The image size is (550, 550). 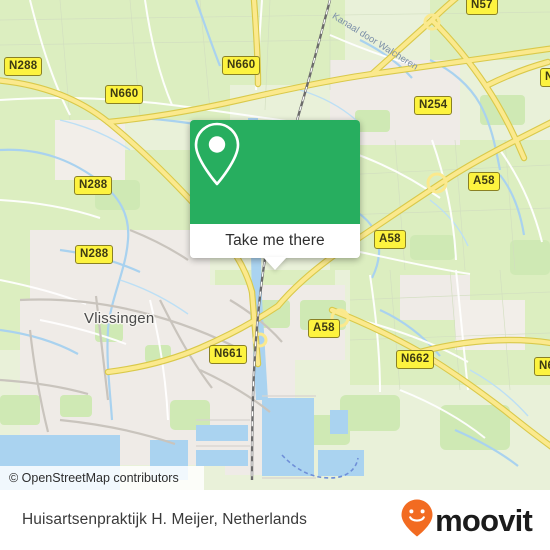 What do you see at coordinates (415, 359) in the screenshot?
I see `road-shield-n662: N662` at bounding box center [415, 359].